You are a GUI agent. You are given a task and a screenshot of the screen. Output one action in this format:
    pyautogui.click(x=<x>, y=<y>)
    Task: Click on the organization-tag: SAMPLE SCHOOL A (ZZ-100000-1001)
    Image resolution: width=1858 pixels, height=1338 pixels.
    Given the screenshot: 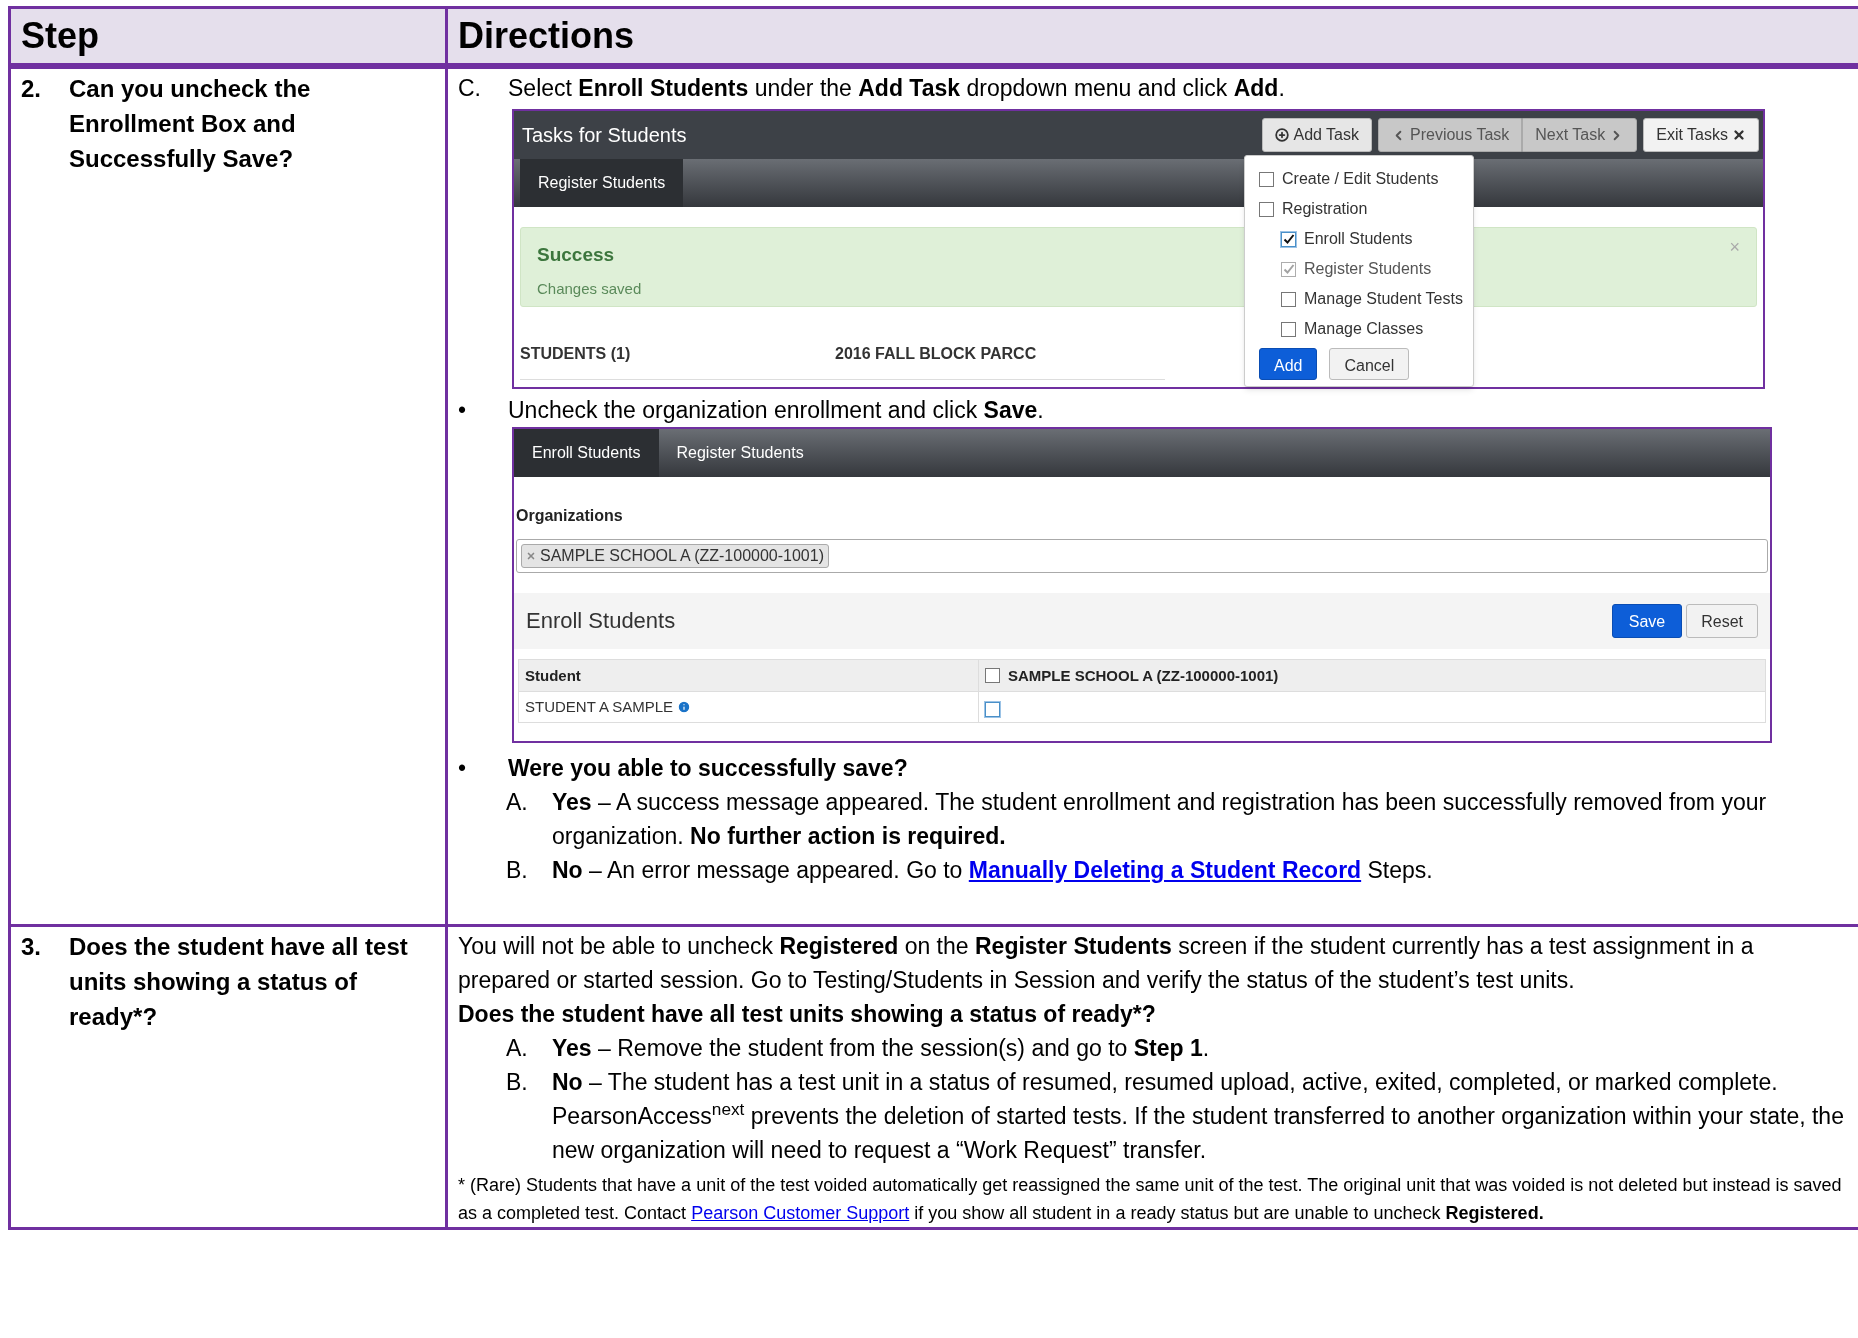 What is the action you would take?
    pyautogui.click(x=675, y=556)
    